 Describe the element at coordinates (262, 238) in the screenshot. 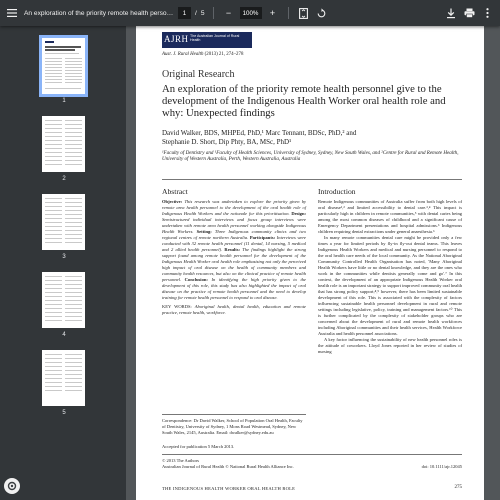

I see `abstract-label: Participants:` at that location.